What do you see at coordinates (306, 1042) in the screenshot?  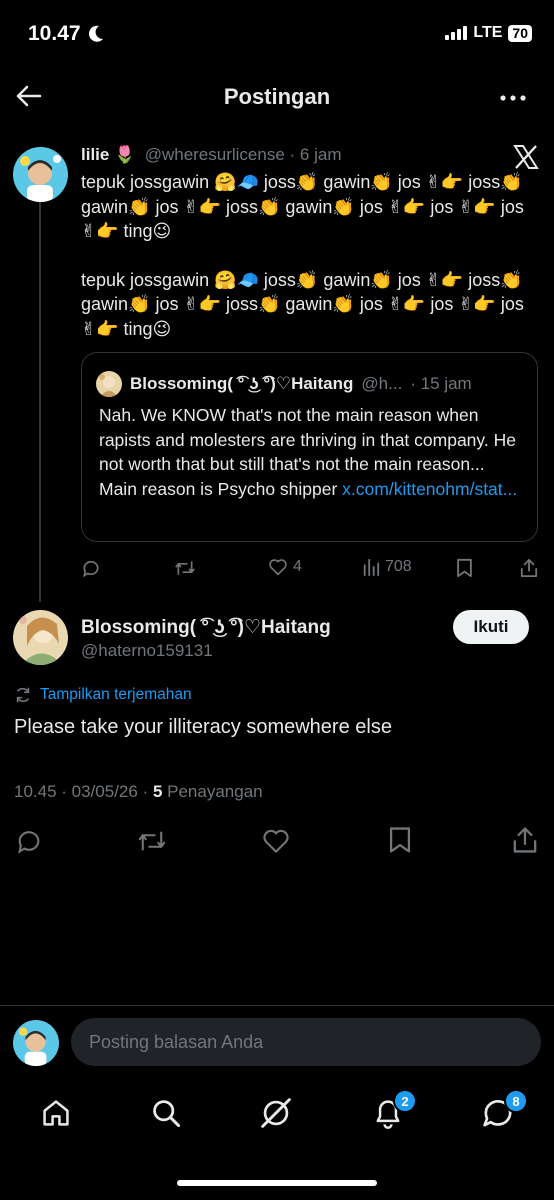 I see `reply-input: Posting balasan Anda` at bounding box center [306, 1042].